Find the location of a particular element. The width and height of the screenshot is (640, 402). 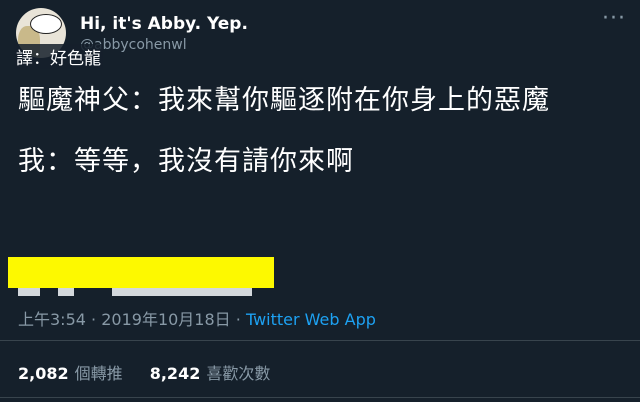

tweet-text-line-1: 驅魔神父：我來幫你驅逐附在你身上的惡魔 is located at coordinates (284, 100).